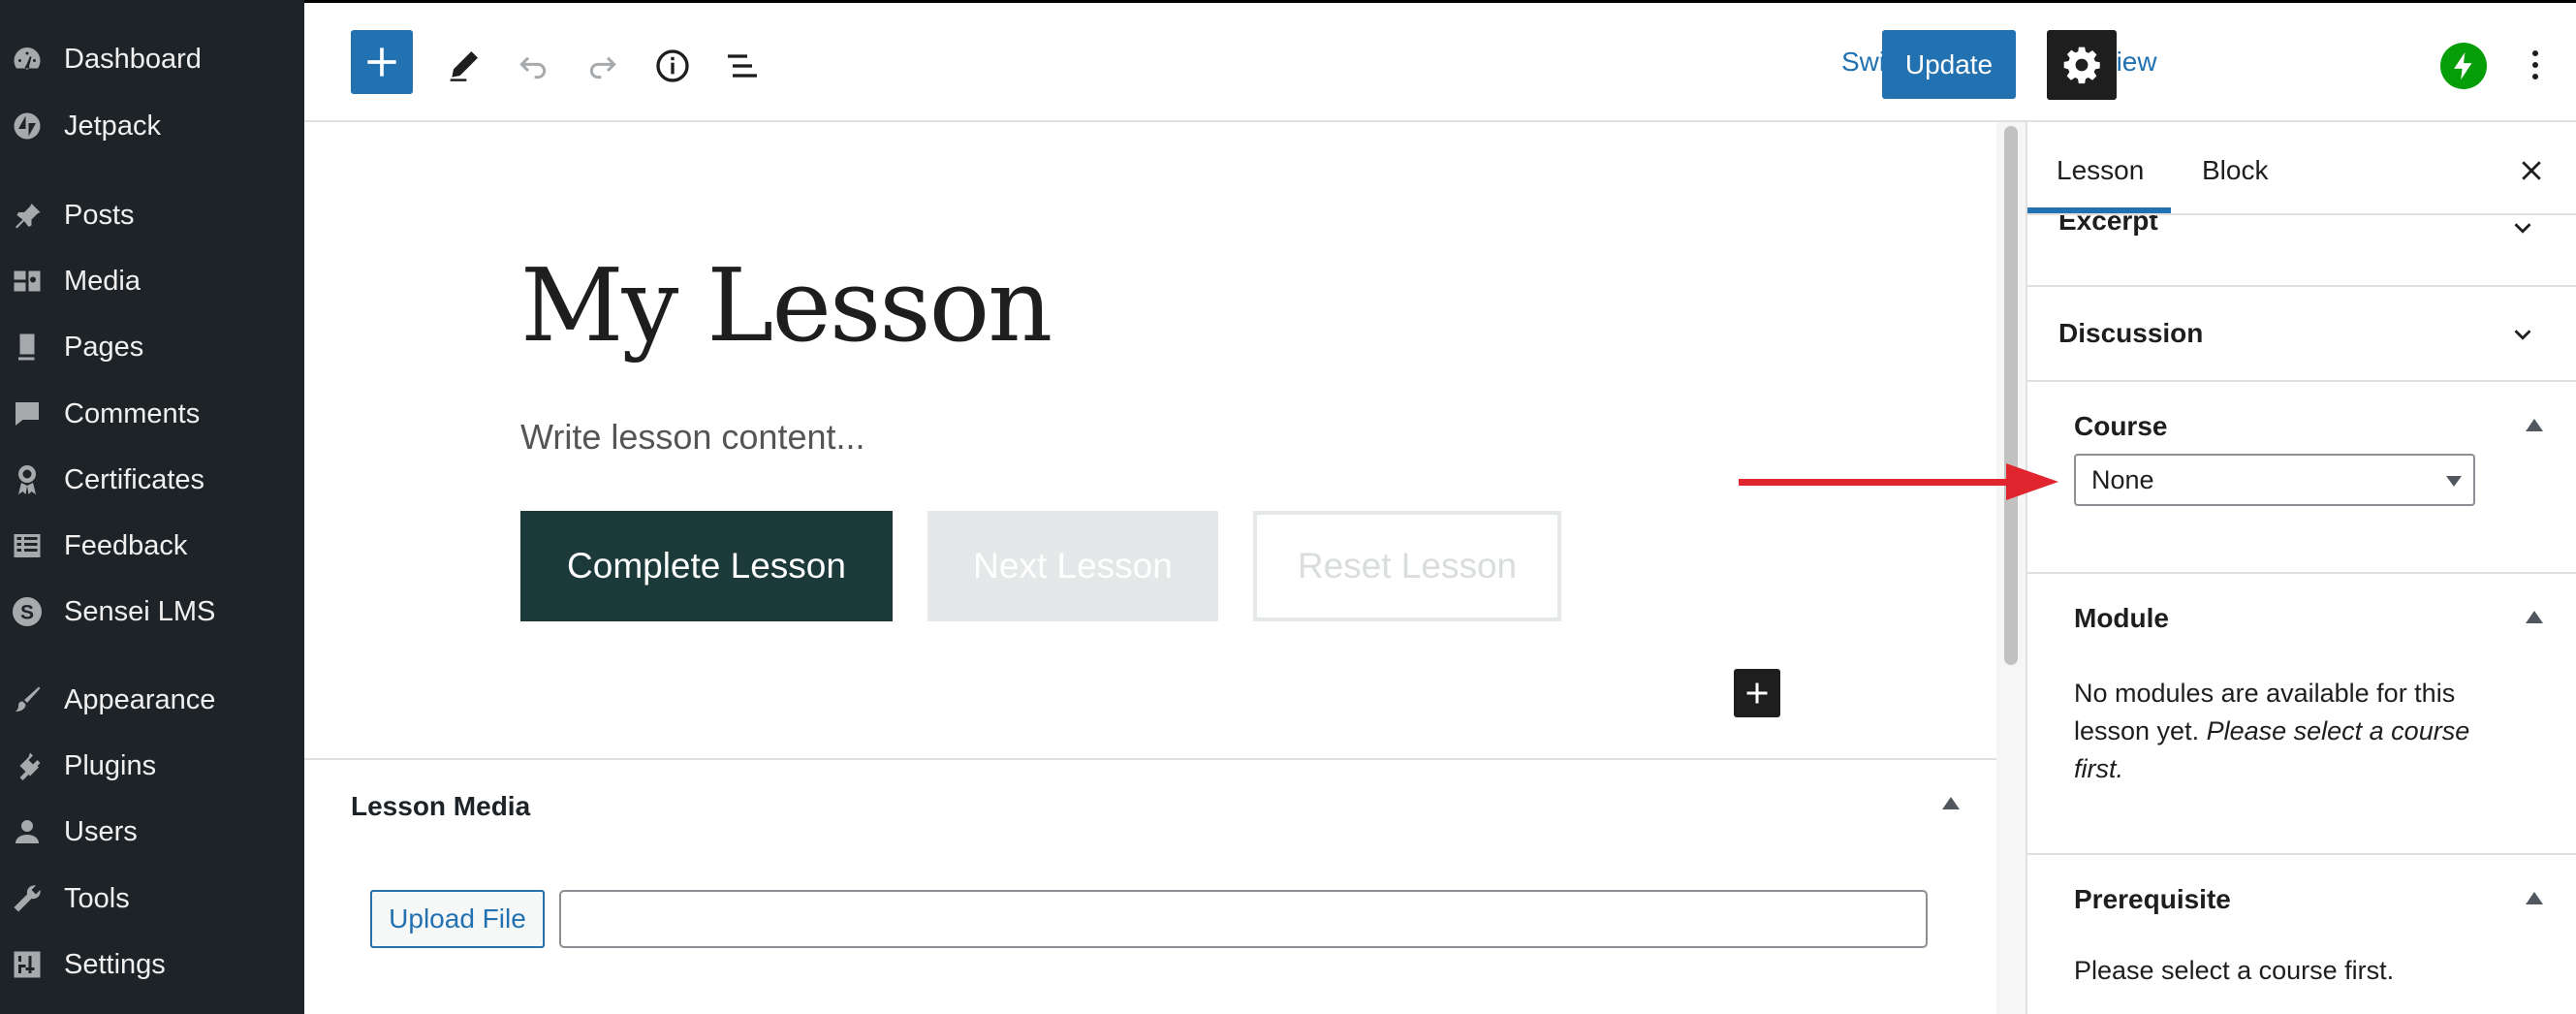 The height and width of the screenshot is (1014, 2576). What do you see at coordinates (2535, 65) in the screenshot?
I see `more-options-button` at bounding box center [2535, 65].